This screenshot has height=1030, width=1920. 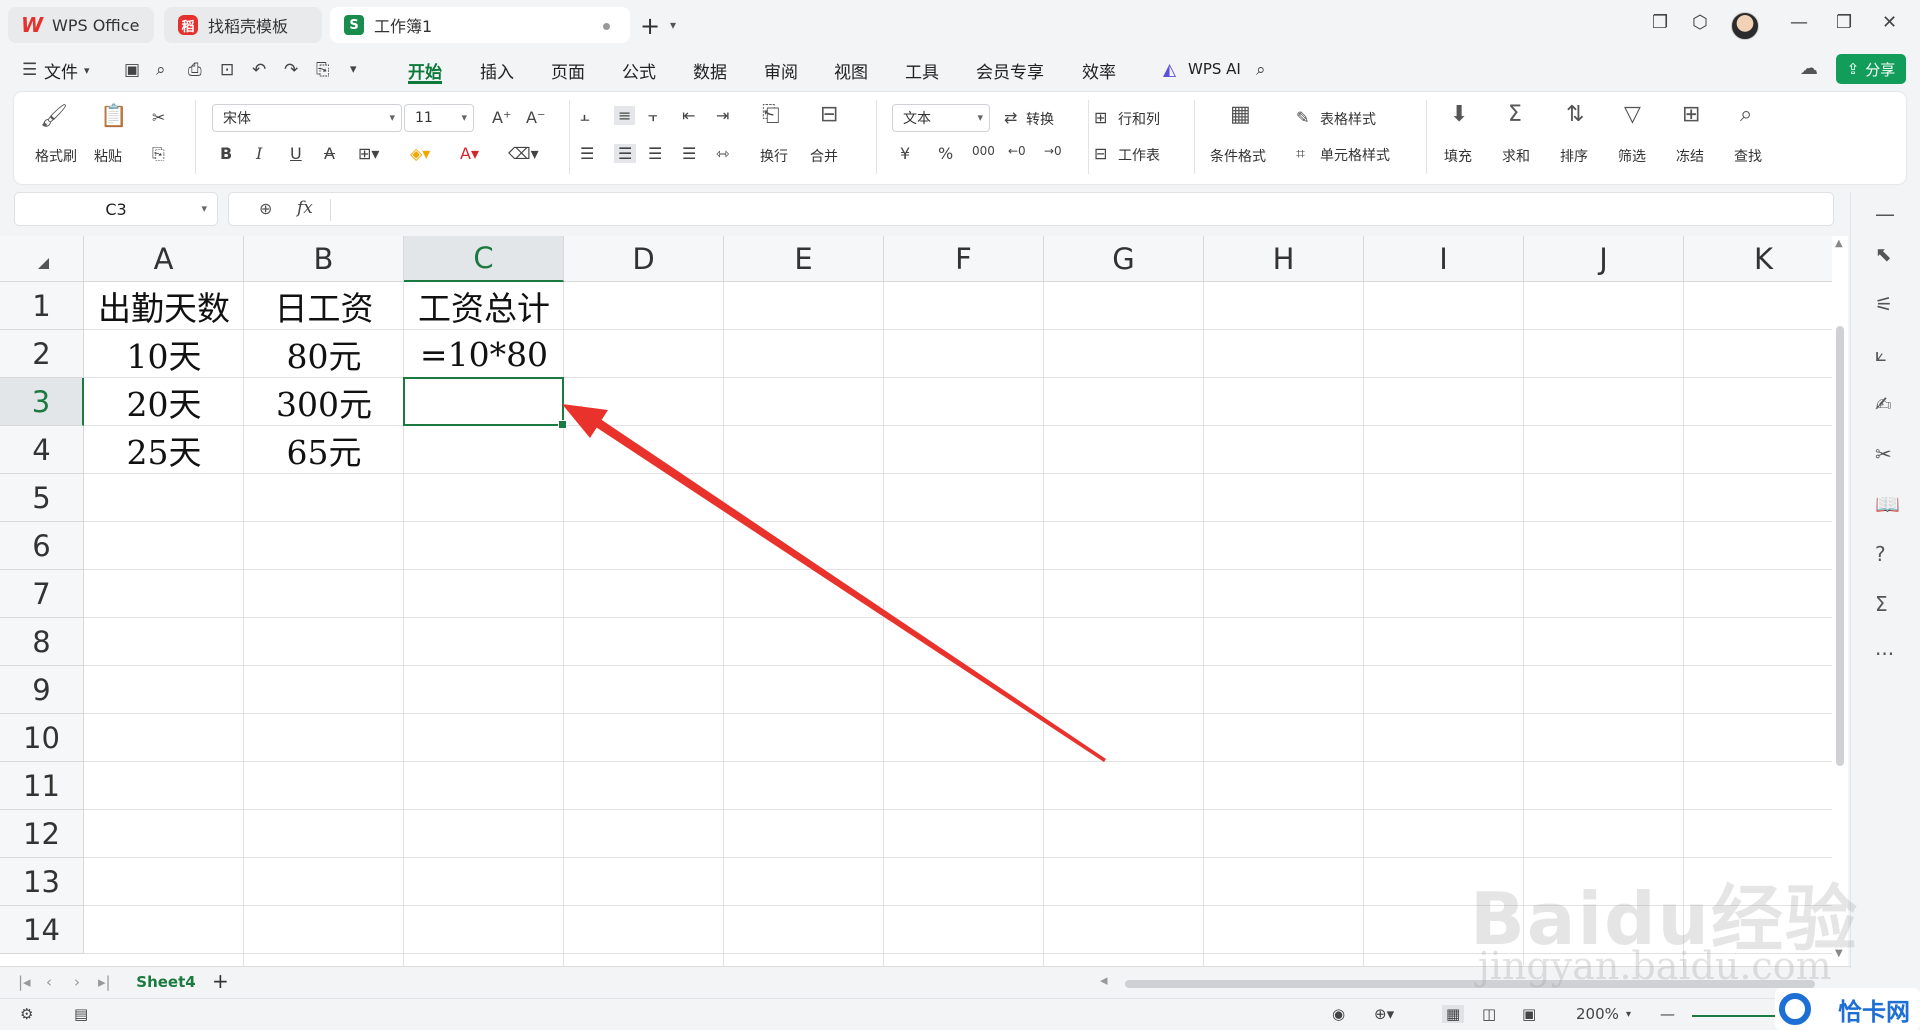 What do you see at coordinates (81, 25) in the screenshot?
I see `tab-wps-office: W WPS Office` at bounding box center [81, 25].